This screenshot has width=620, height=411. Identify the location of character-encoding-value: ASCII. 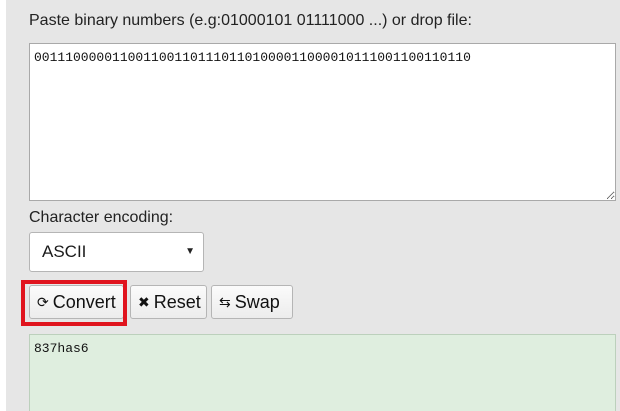
(64, 251).